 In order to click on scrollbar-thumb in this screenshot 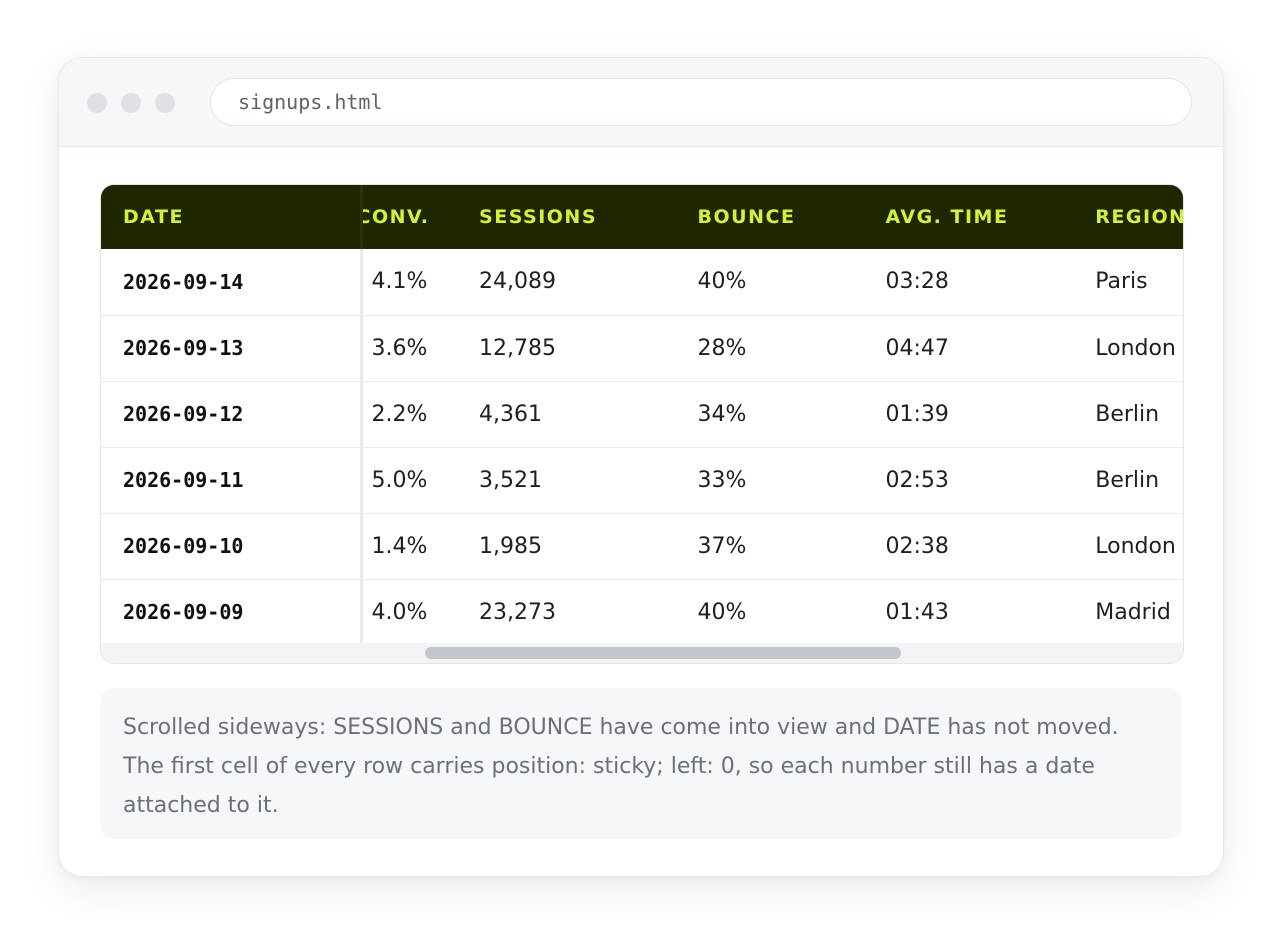, I will do `click(663, 653)`.